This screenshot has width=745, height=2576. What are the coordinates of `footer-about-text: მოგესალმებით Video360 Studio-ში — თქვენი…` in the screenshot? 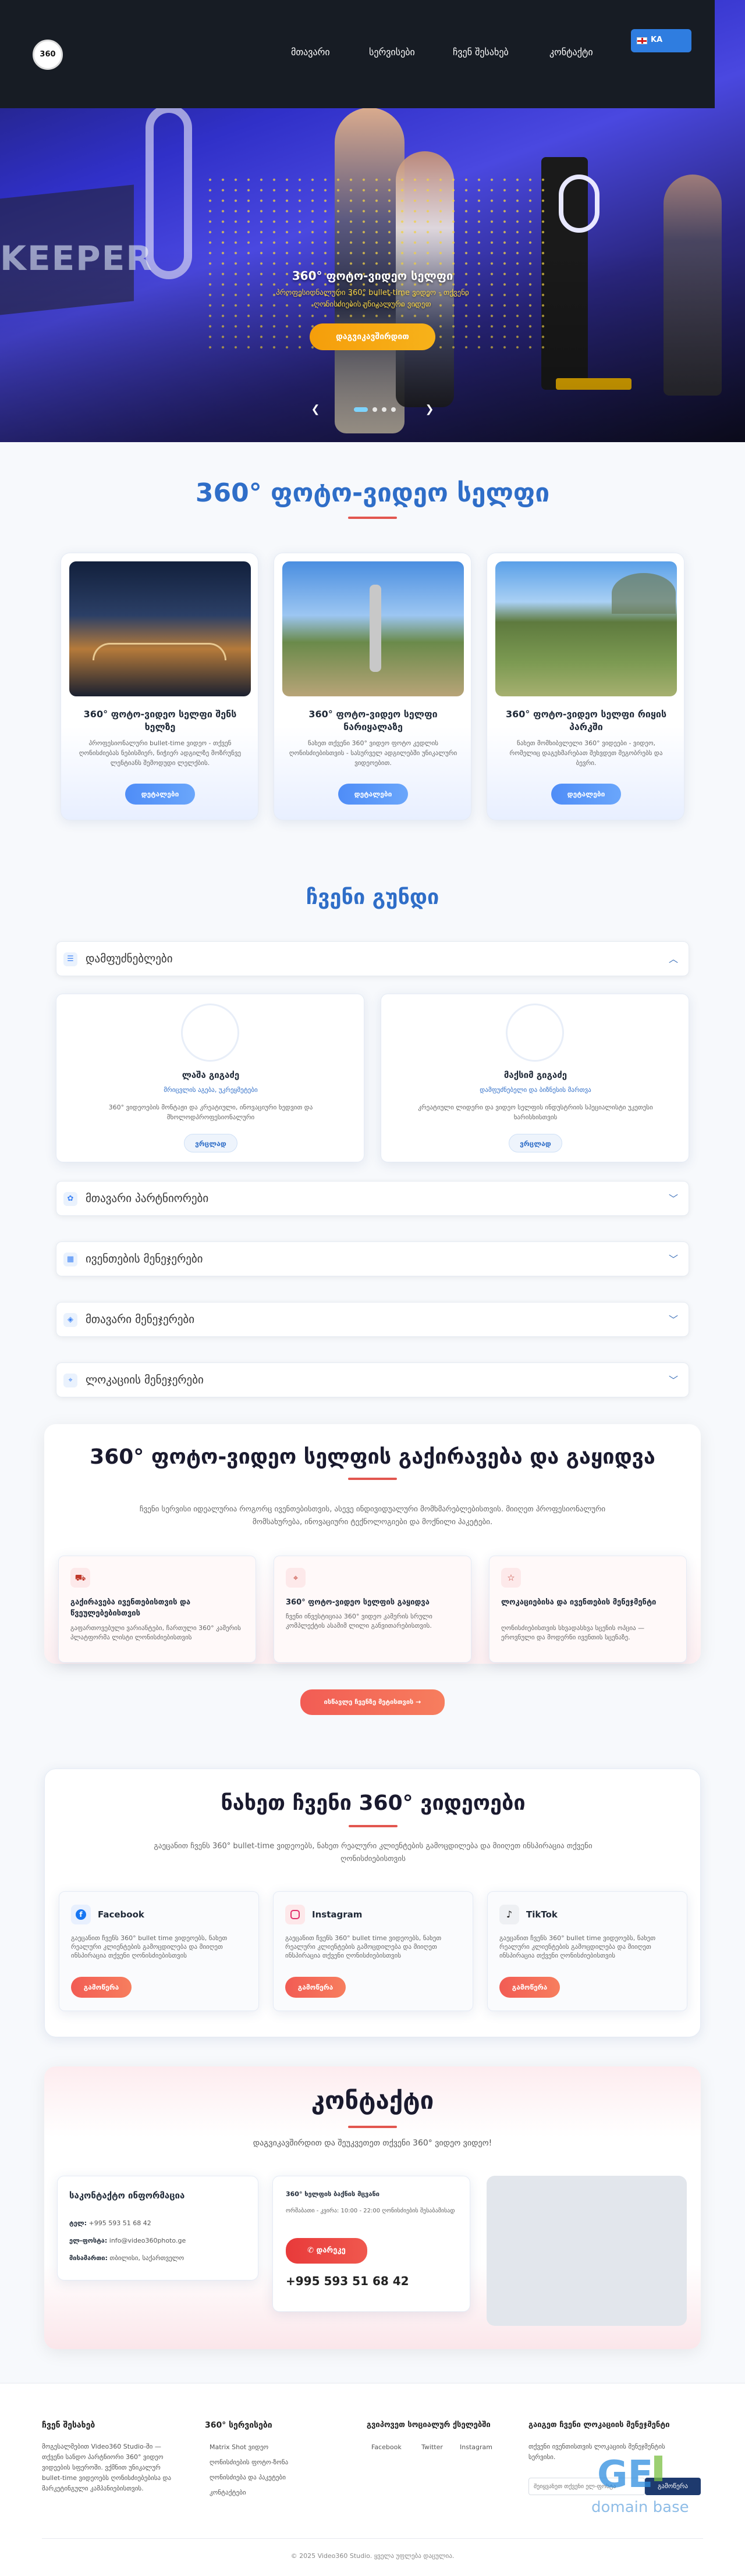 It's located at (107, 2467).